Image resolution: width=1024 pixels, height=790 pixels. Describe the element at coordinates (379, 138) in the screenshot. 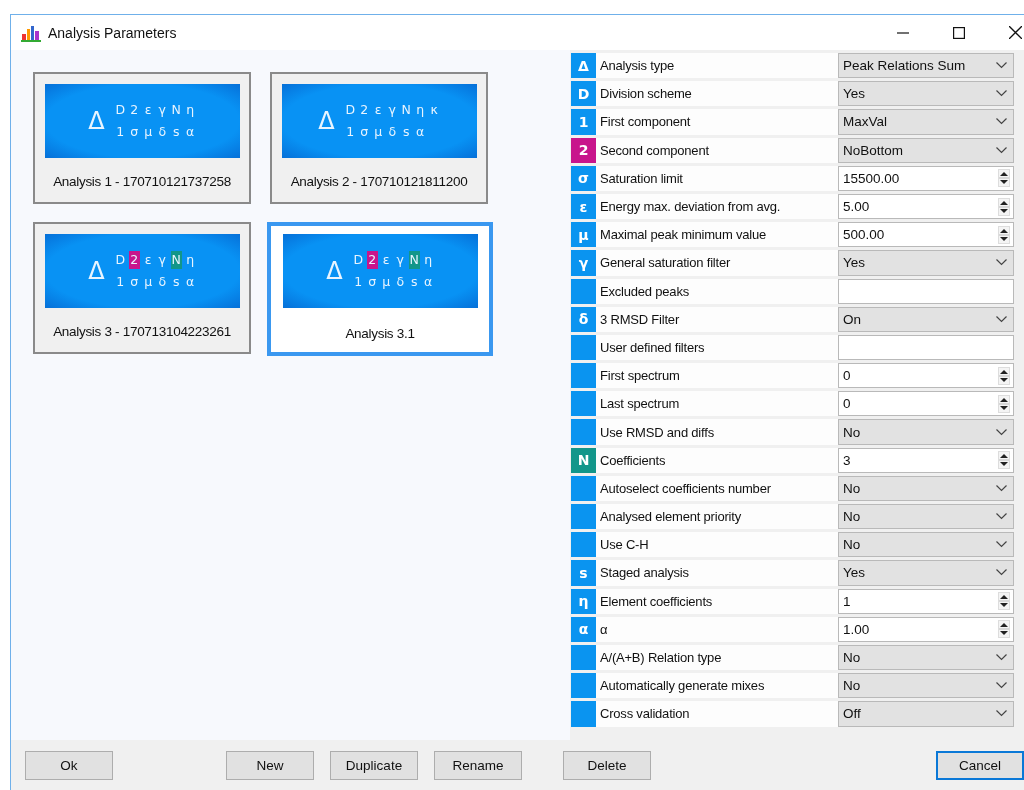

I see `analysis-card: Δ D 2 ε γ N η κ 1 σ μ δ s α Analysis 2 - 170710121811200` at that location.